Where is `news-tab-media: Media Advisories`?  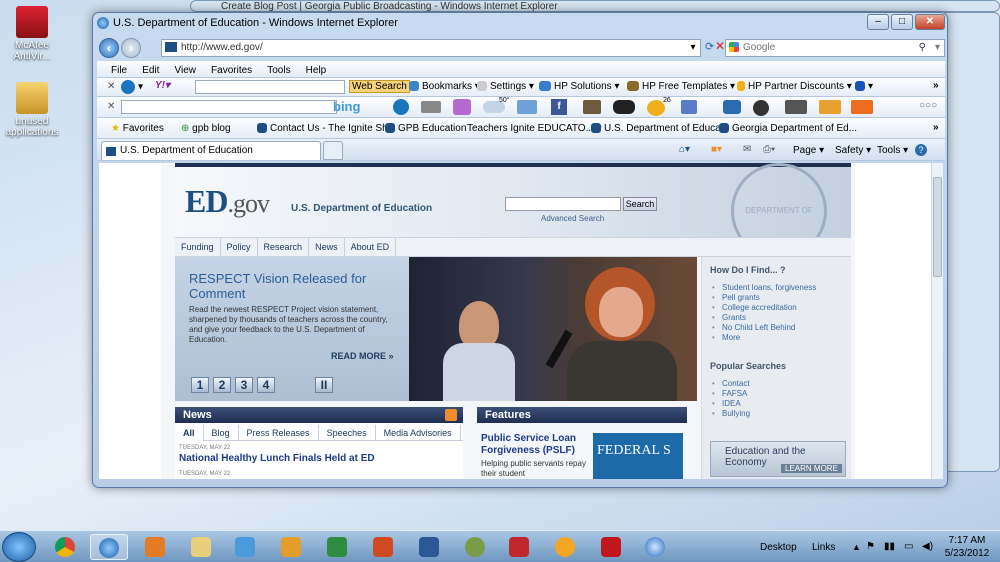
news-tab-media: Media Advisories is located at coordinates (418, 433).